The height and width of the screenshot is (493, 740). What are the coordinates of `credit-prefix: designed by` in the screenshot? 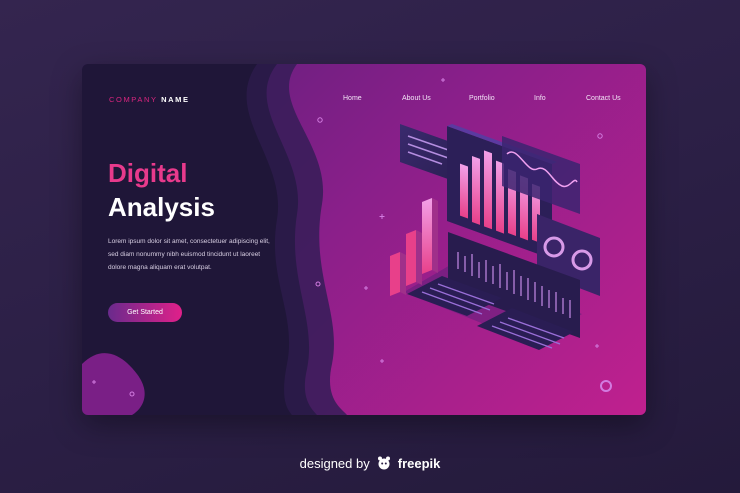 It's located at (334, 463).